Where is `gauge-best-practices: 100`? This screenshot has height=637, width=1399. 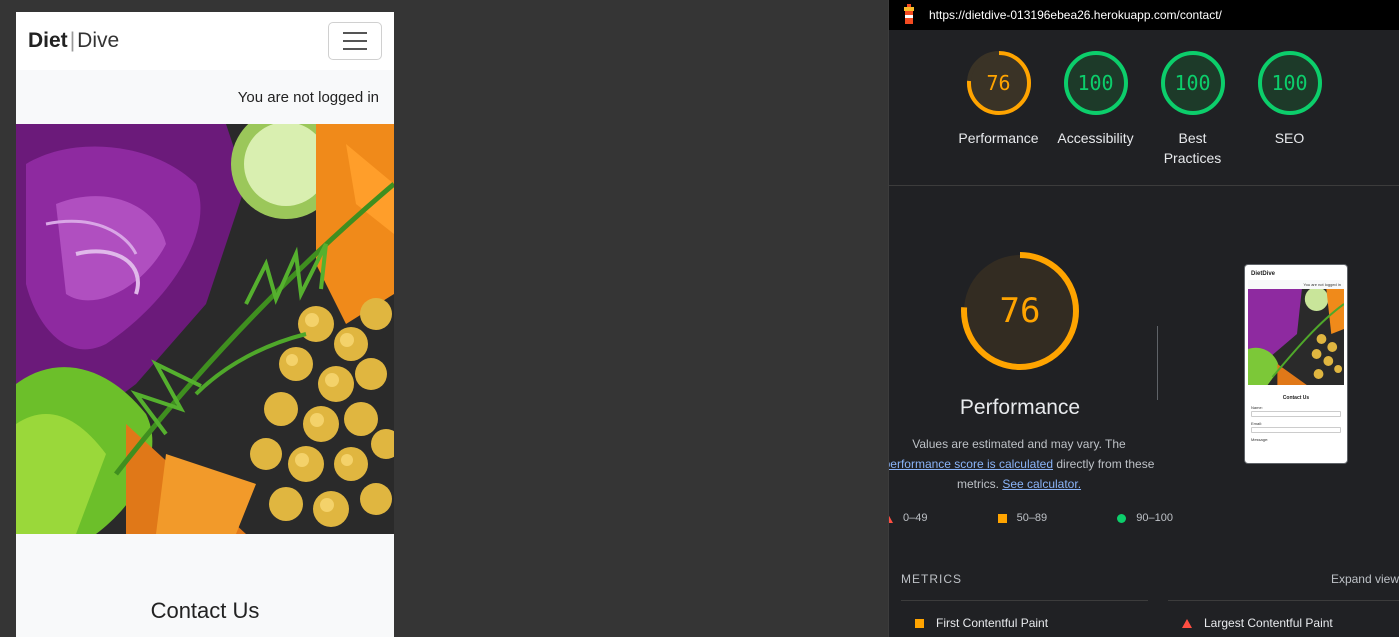
gauge-best-practices: 100 is located at coordinates (1193, 83).